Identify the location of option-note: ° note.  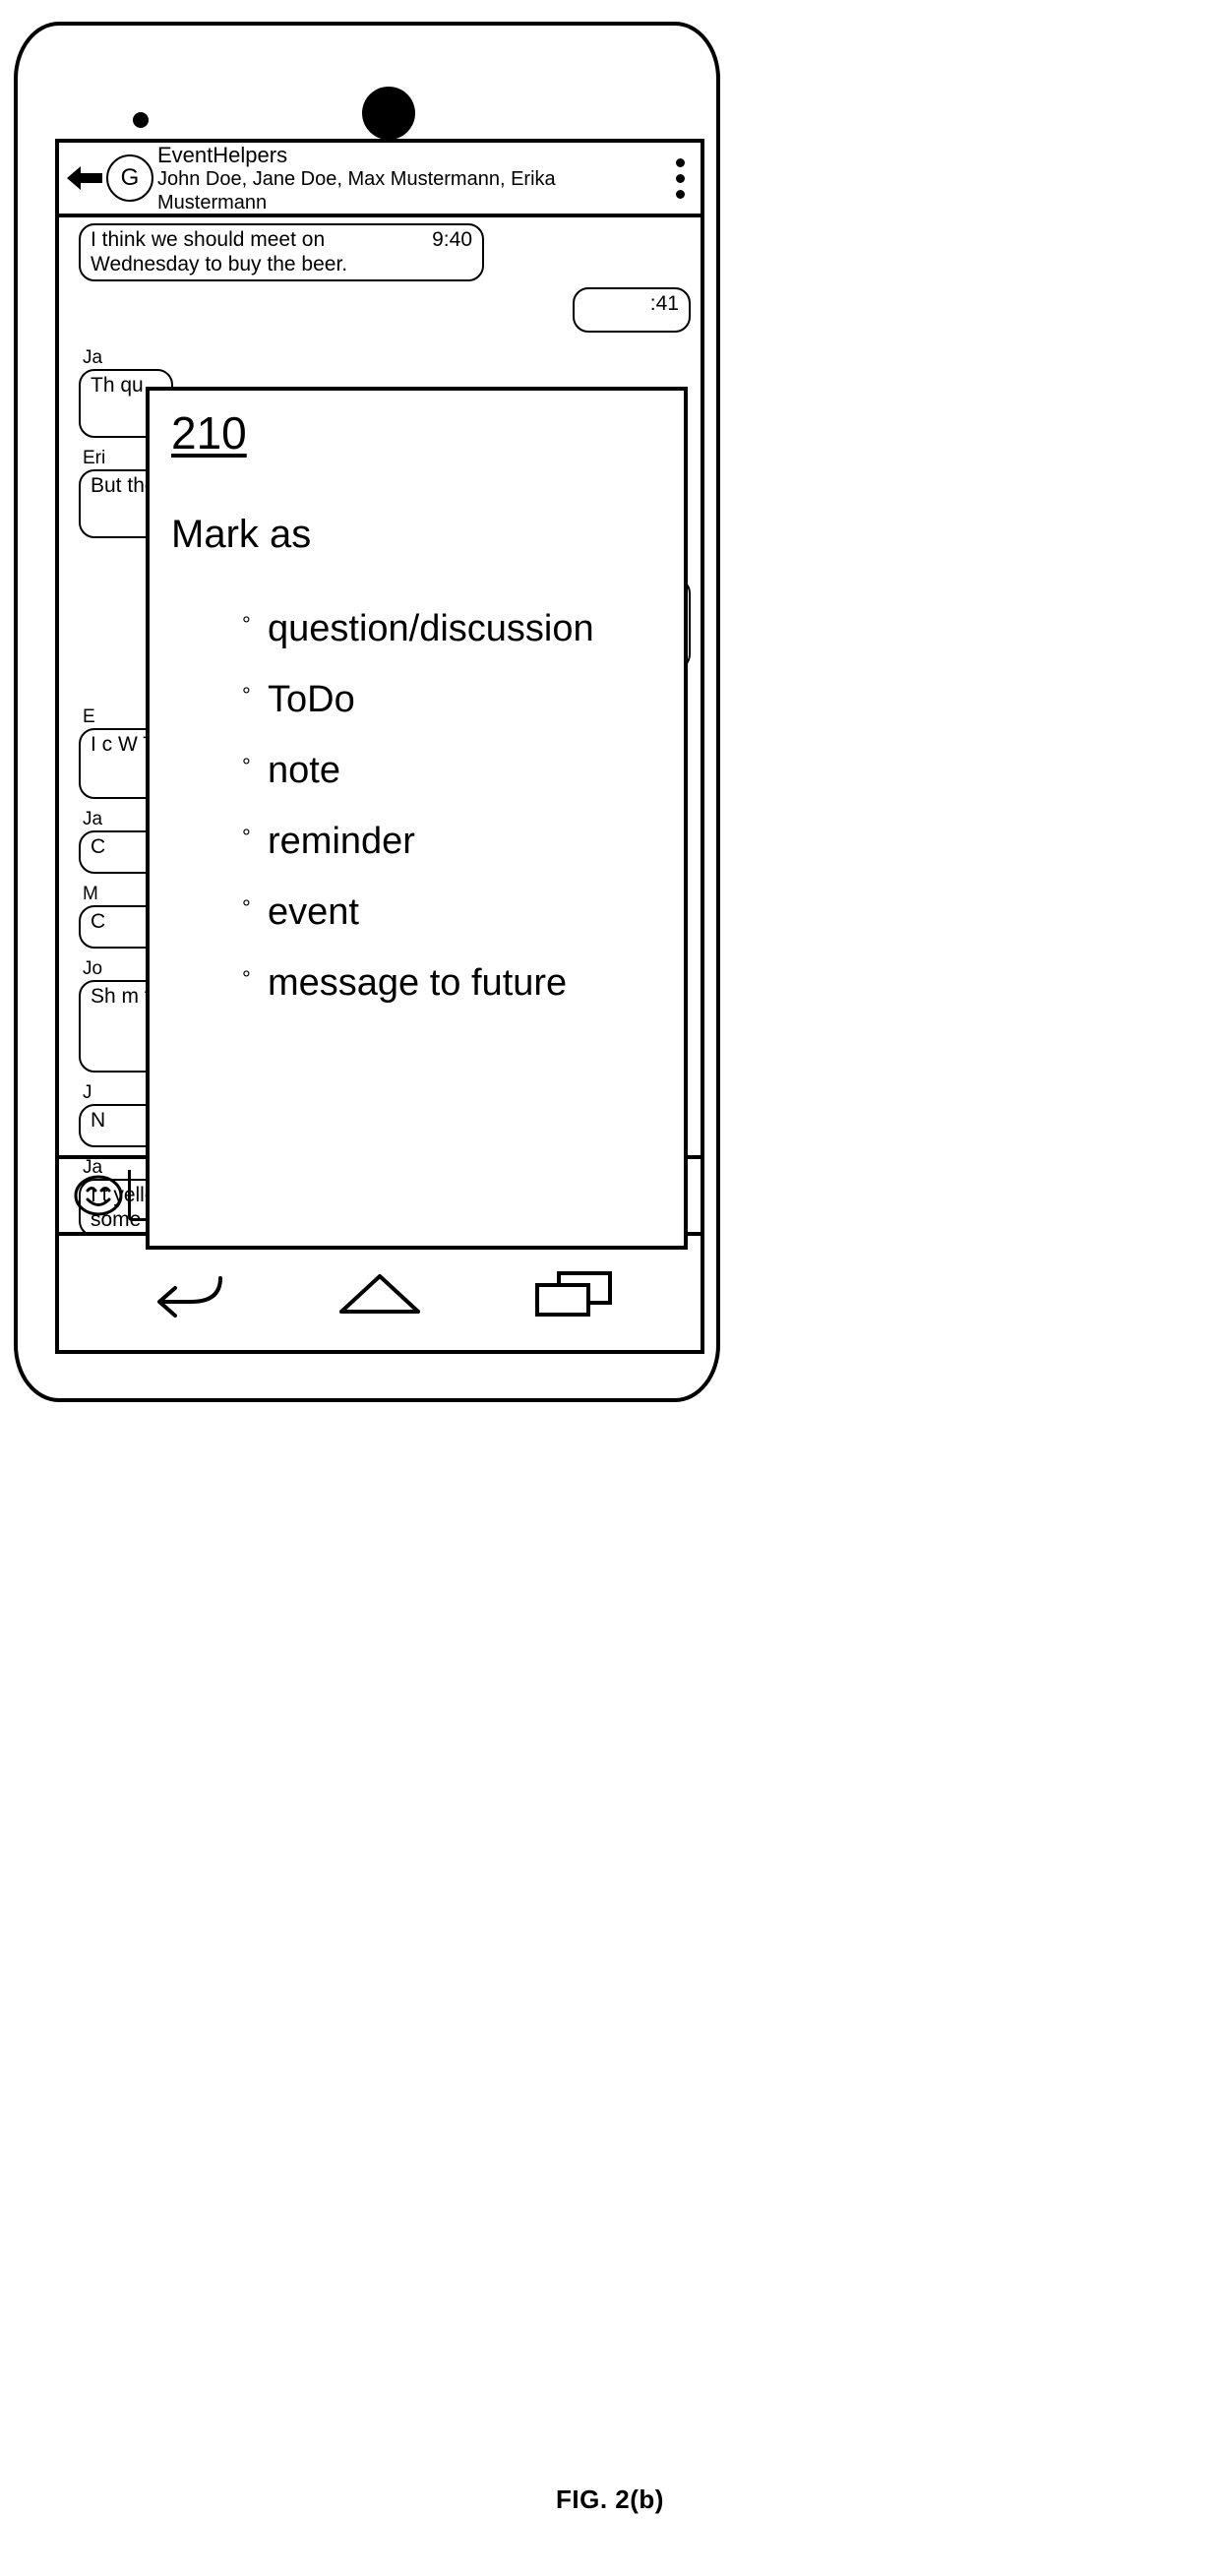
(416, 770).